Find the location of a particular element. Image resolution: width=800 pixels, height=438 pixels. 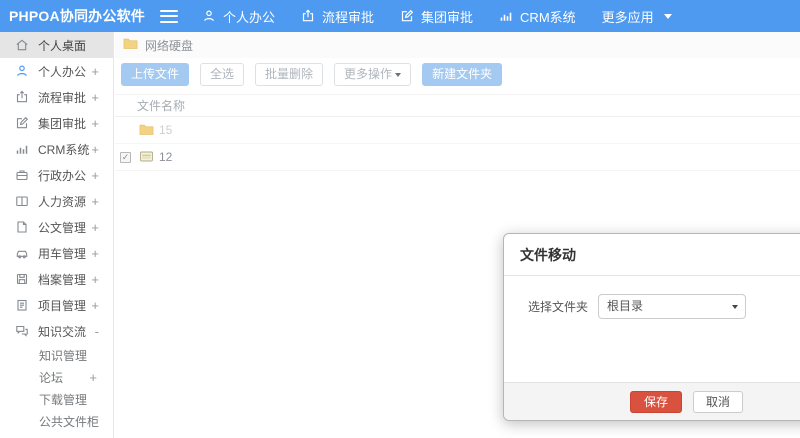

row-checkbox: ✓ is located at coordinates (125, 157).